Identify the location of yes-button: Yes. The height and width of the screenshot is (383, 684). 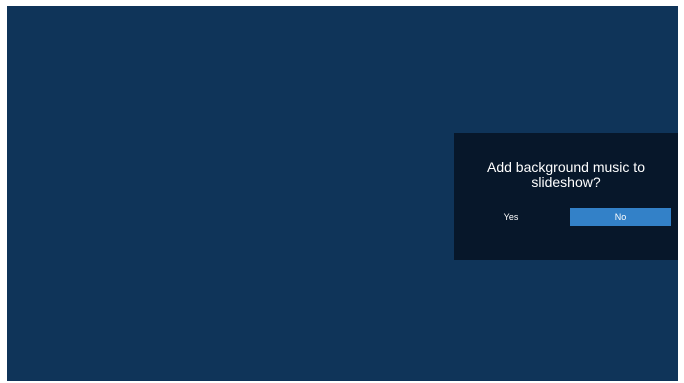
(511, 217).